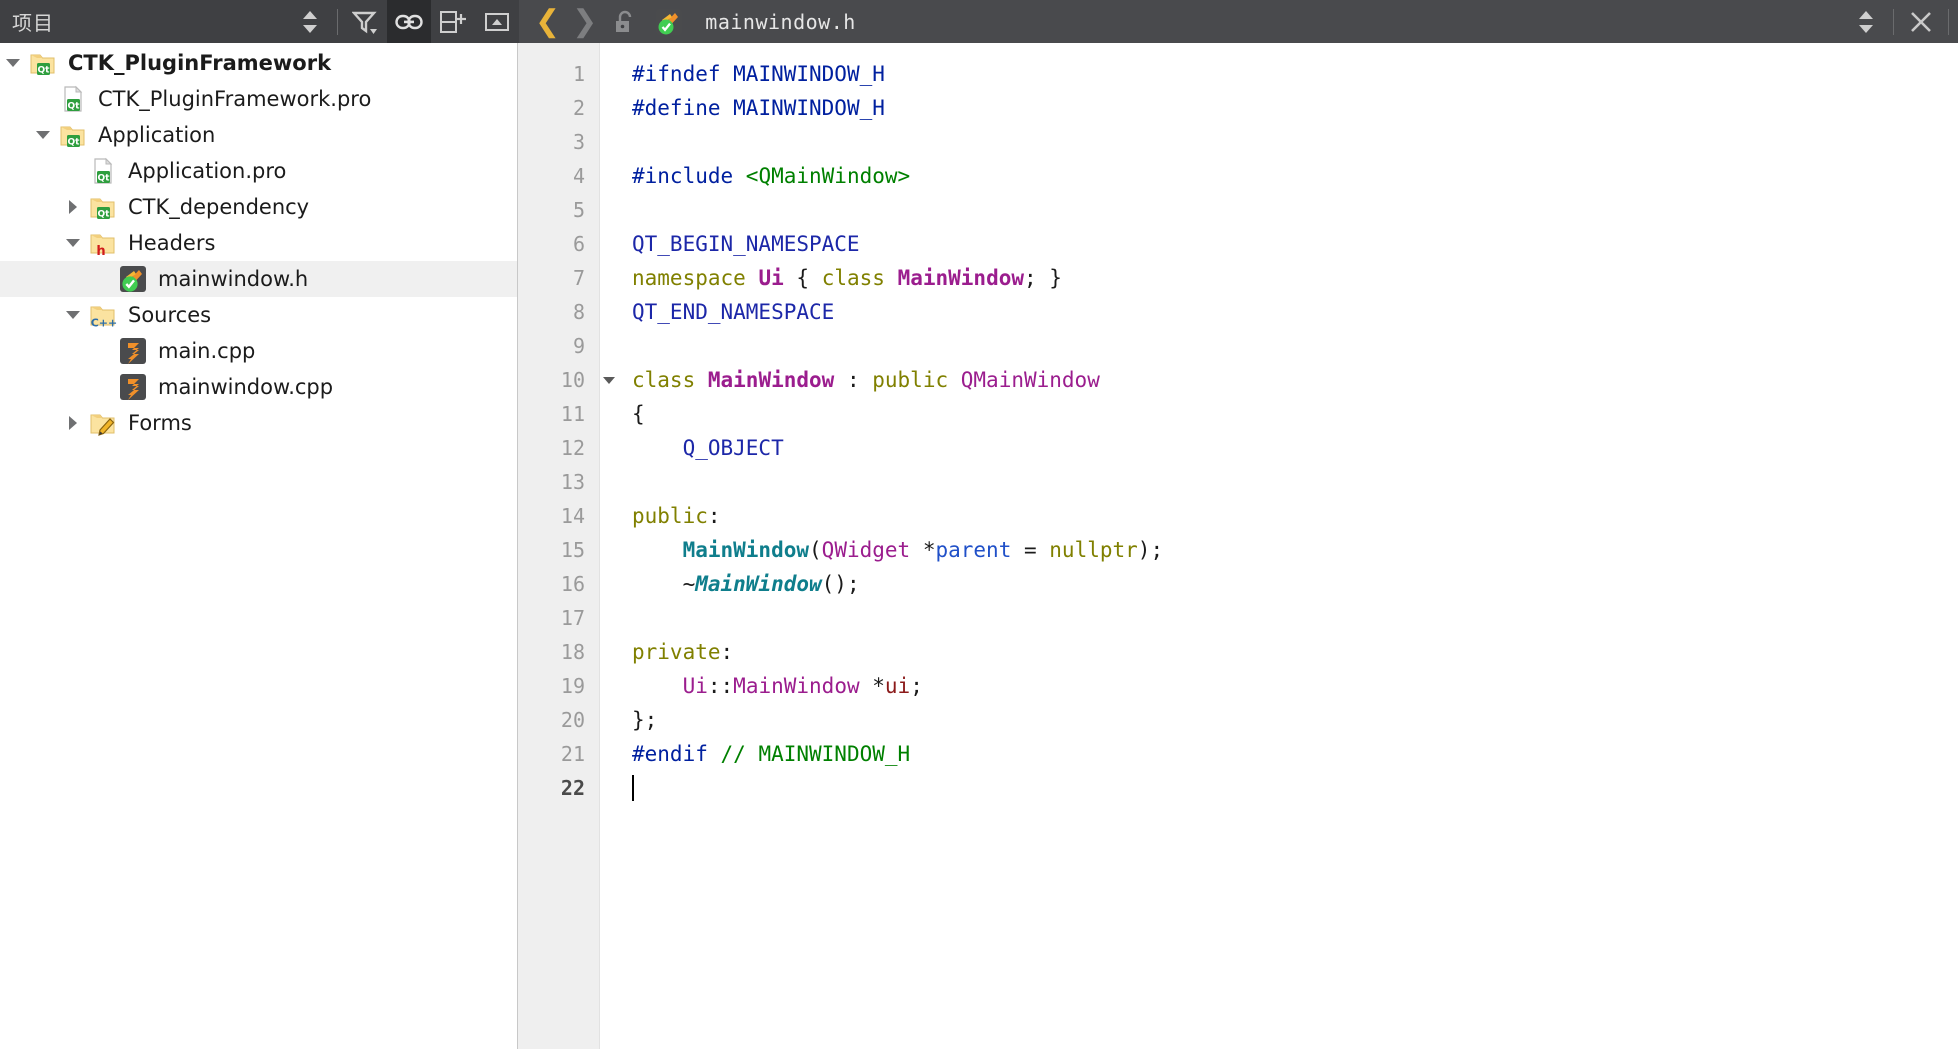  I want to click on code-line: MainWindow(QWidget *parent = nullptr);, so click(1295, 550).